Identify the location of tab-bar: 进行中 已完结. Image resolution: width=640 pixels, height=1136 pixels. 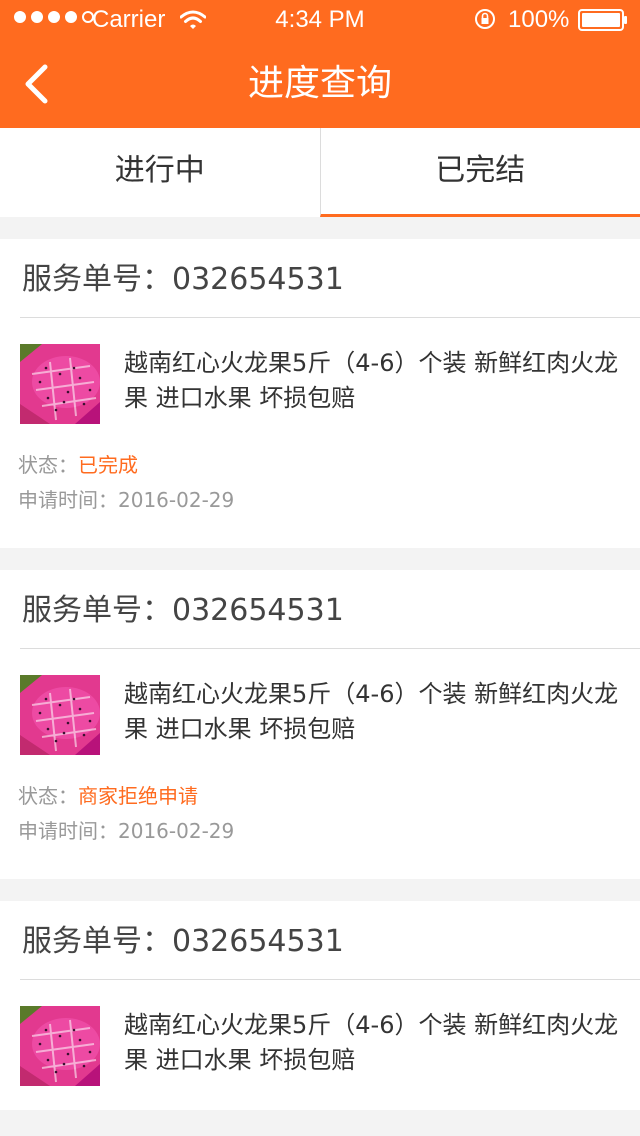
(320, 172).